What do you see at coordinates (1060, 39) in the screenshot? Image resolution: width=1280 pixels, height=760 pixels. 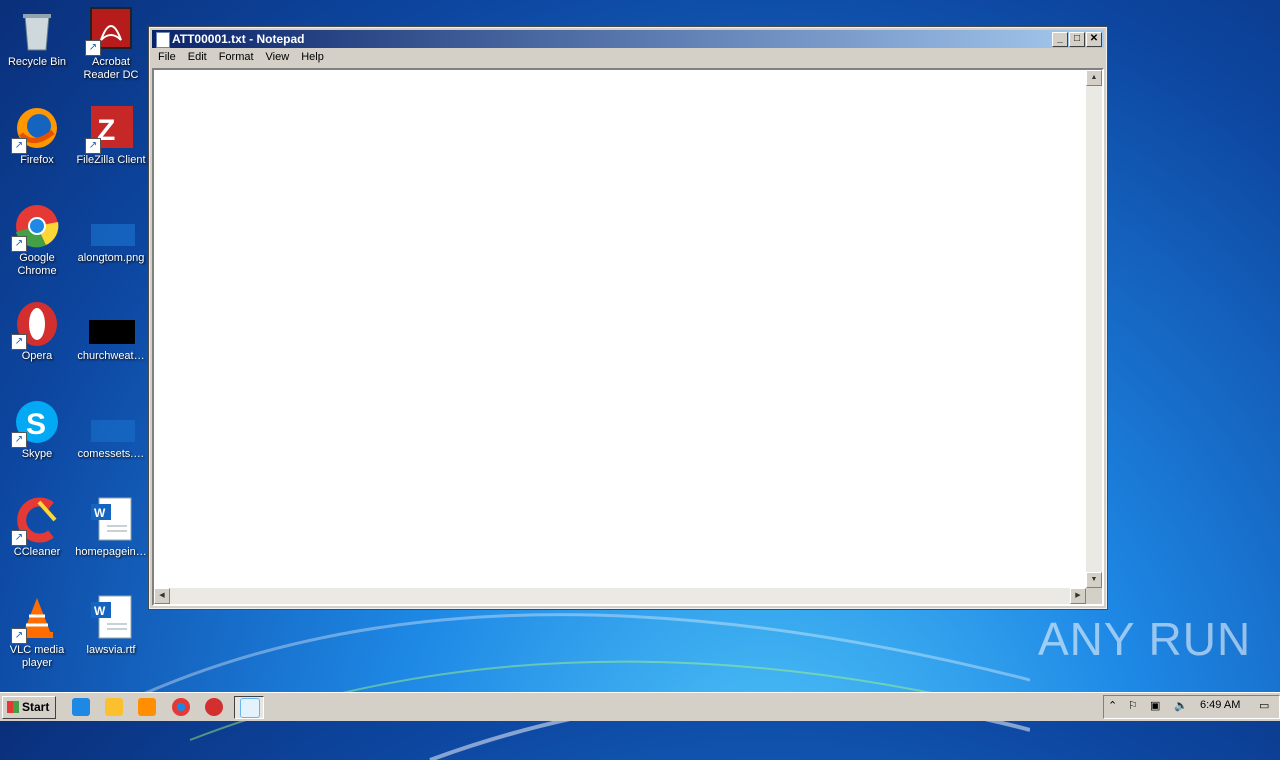 I see `minimize-button: _` at bounding box center [1060, 39].